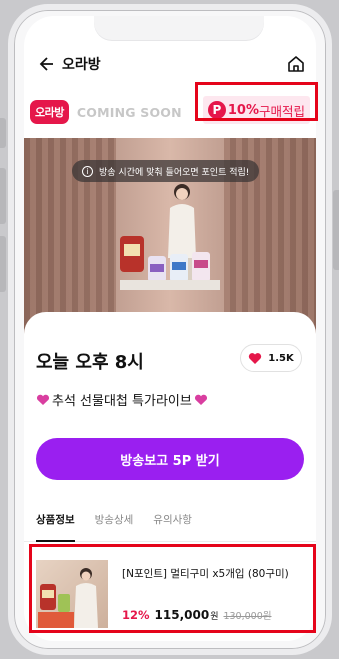 The image size is (339, 659). Describe the element at coordinates (114, 519) in the screenshot. I see `tab-broadcast-details: 방송상세` at that location.